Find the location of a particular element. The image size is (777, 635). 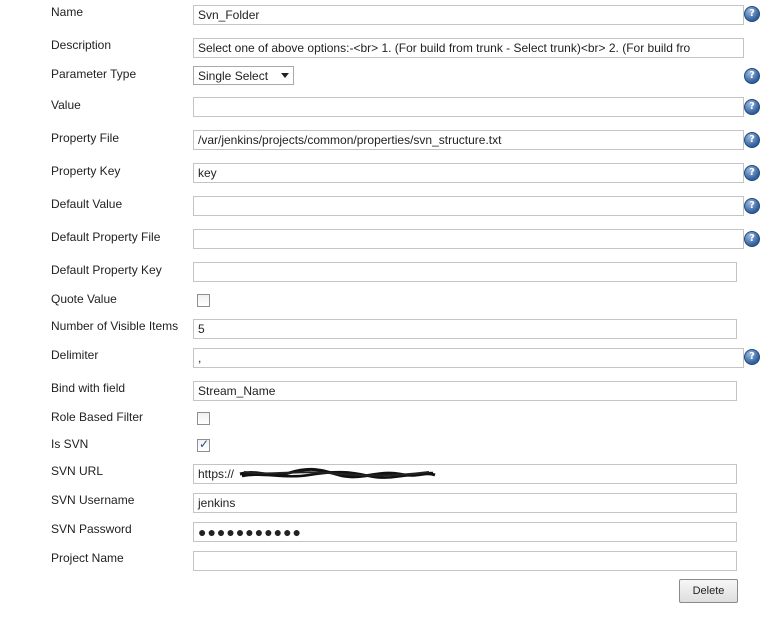

parameter-type-label: Parameter Type is located at coordinates (94, 74).